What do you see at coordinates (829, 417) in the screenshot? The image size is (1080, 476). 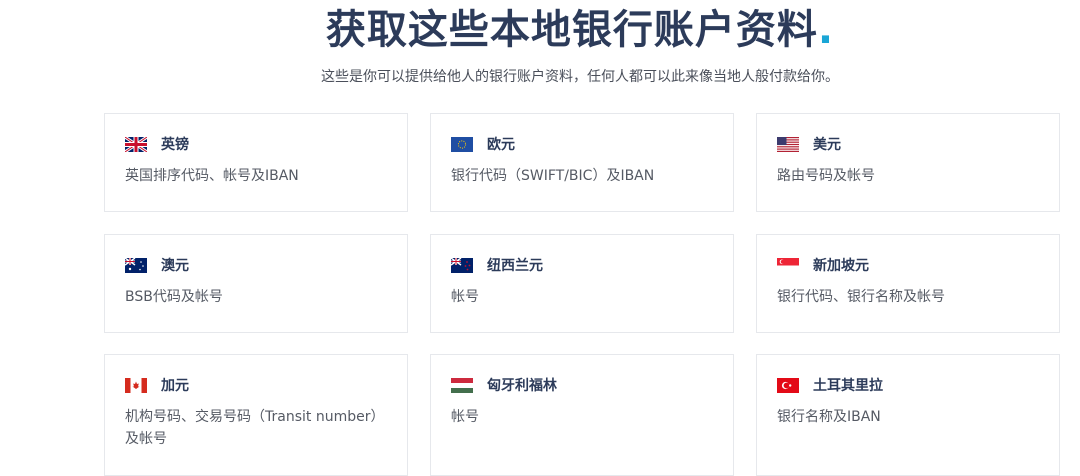 I see `currency-desc: 银行名称及IBAN` at bounding box center [829, 417].